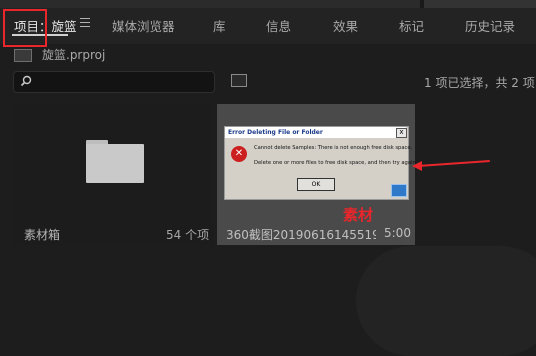 This screenshot has height=356, width=536. I want to click on project-filename: 旋篮.prproj, so click(74, 55).